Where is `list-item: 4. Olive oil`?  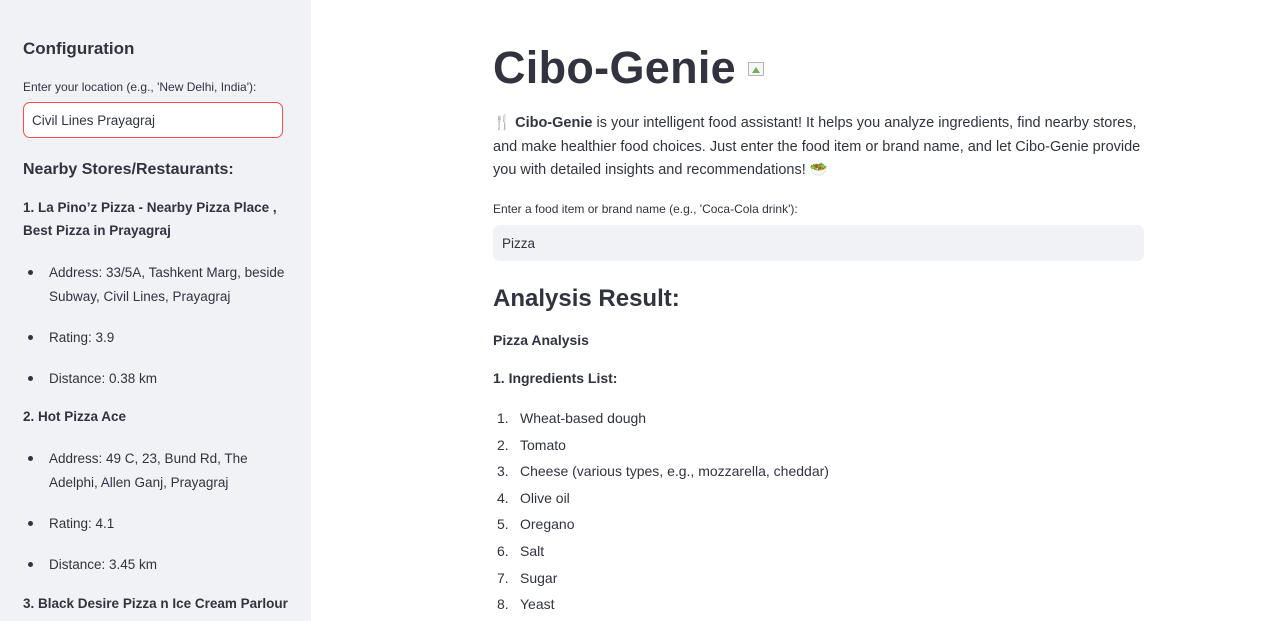 list-item: 4. Olive oil is located at coordinates (531, 498).